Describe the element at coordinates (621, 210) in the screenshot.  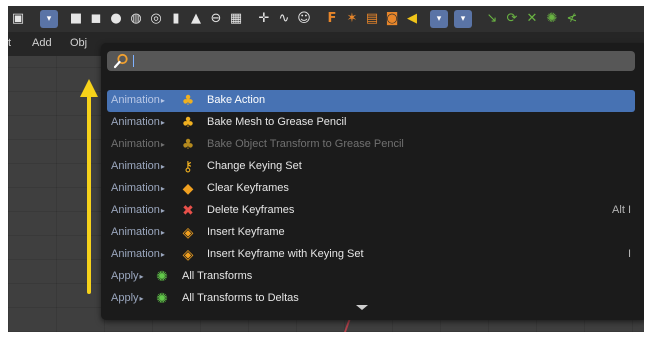
I see `result-shortcut: Alt I` at that location.